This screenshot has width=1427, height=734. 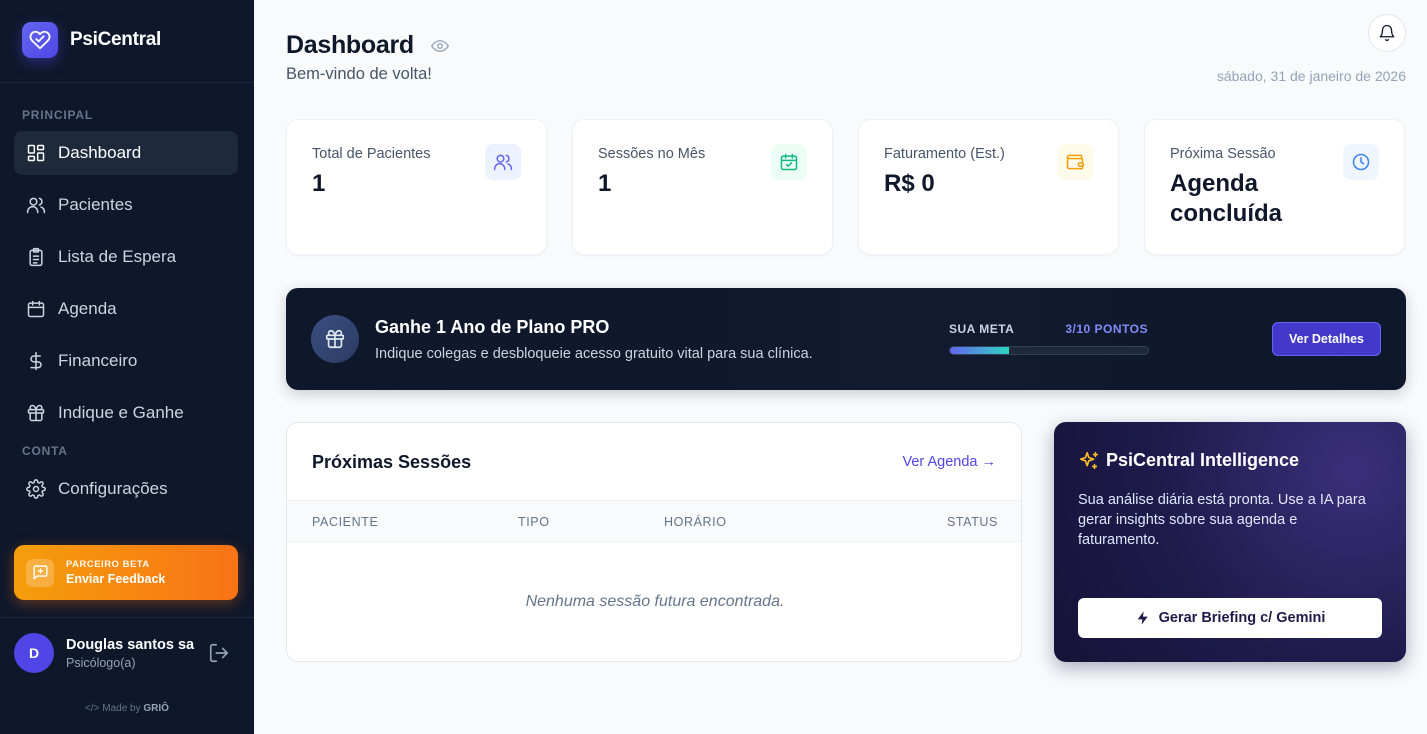 I want to click on clipboard-icon, so click(x=36, y=257).